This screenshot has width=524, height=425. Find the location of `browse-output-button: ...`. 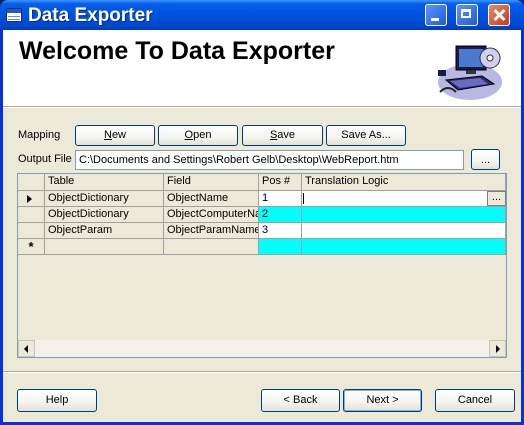

browse-output-button: ... is located at coordinates (485, 159).